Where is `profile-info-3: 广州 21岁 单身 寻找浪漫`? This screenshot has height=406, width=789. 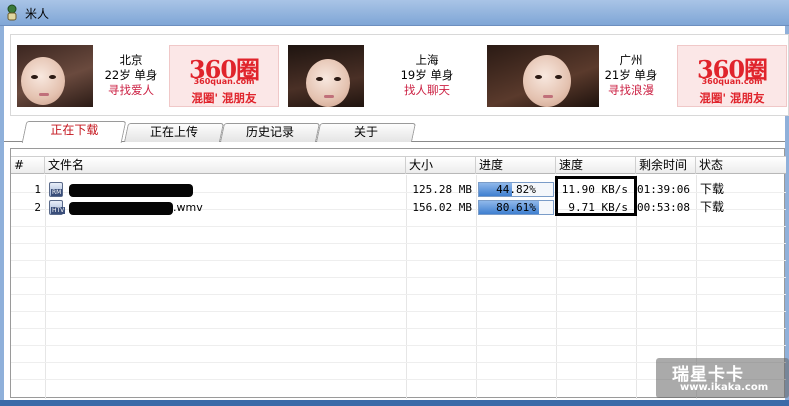 profile-info-3: 广州 21岁 单身 寻找浪漫 is located at coordinates (631, 75).